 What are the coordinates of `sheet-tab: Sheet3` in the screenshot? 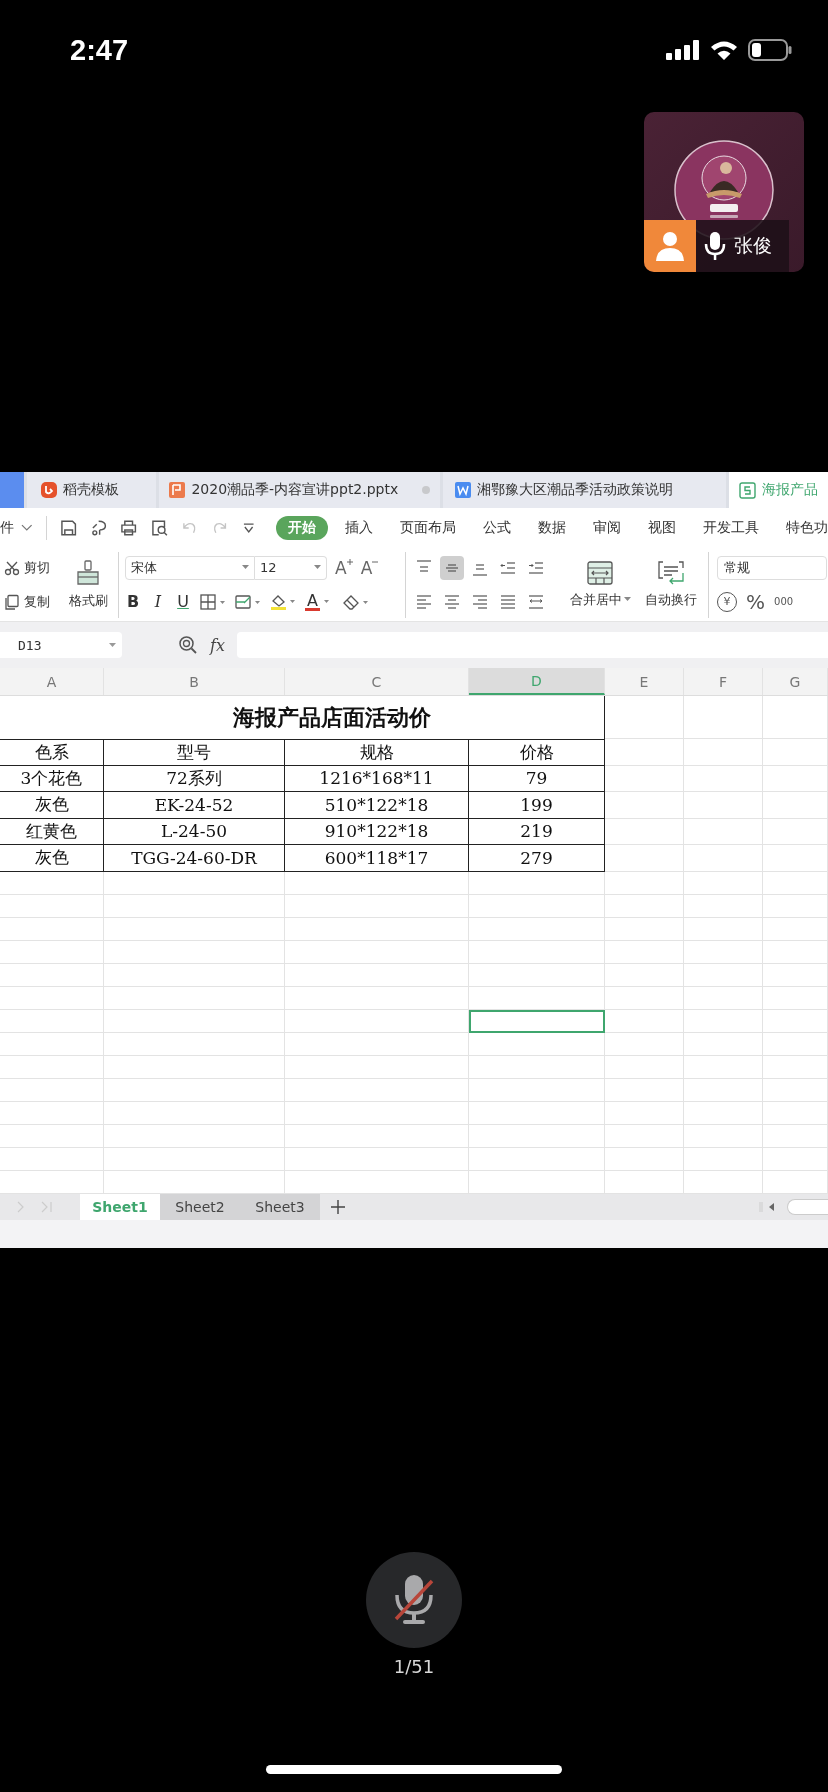 It's located at (280, 1207).